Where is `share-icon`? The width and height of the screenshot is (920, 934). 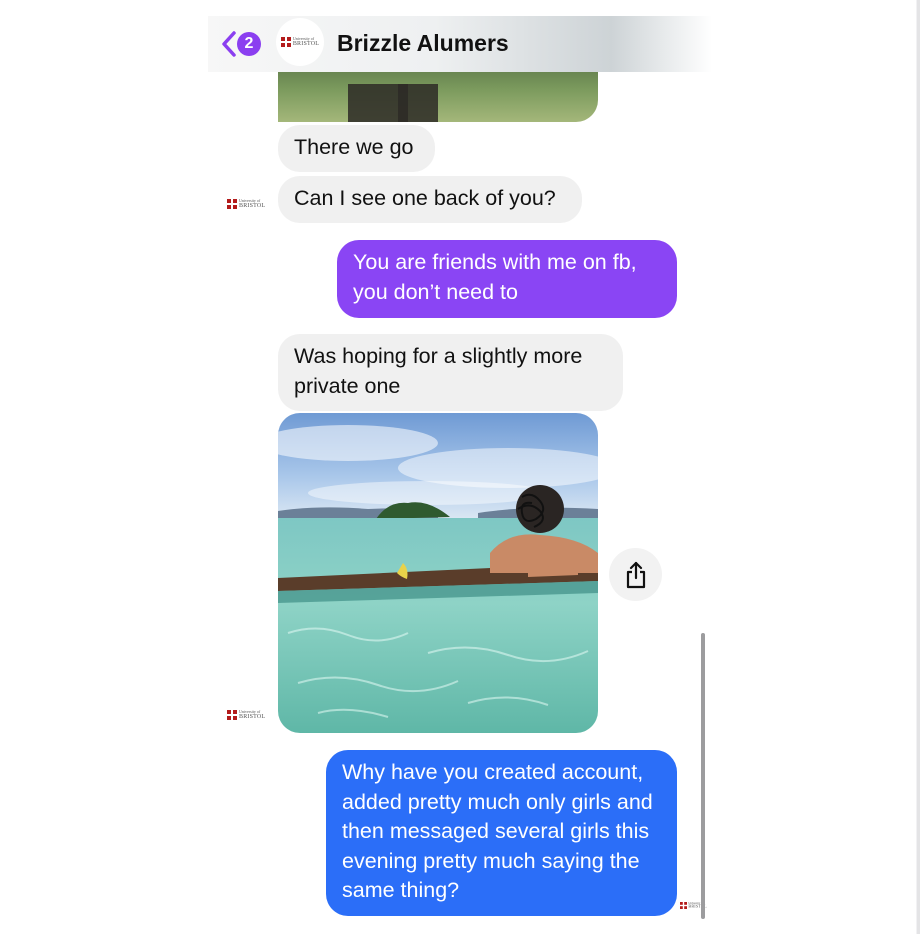
share-icon is located at coordinates (635, 574).